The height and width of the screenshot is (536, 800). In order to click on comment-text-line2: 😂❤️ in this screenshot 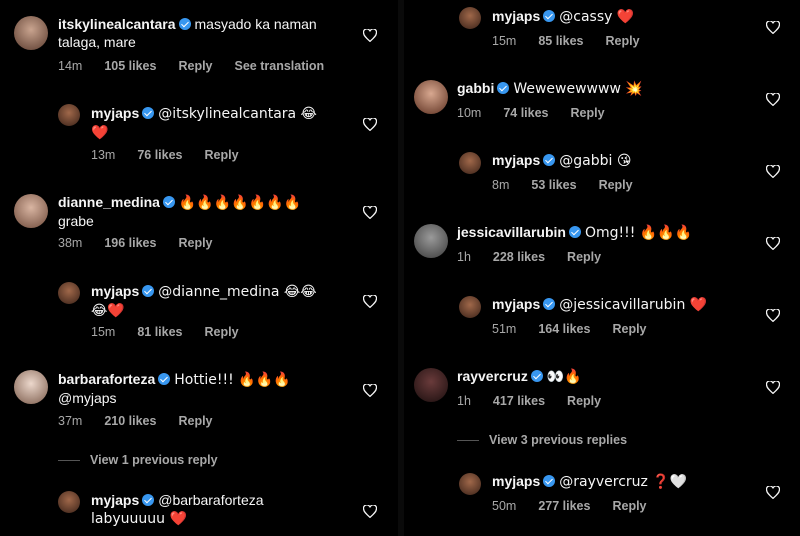, I will do `click(108, 311)`.